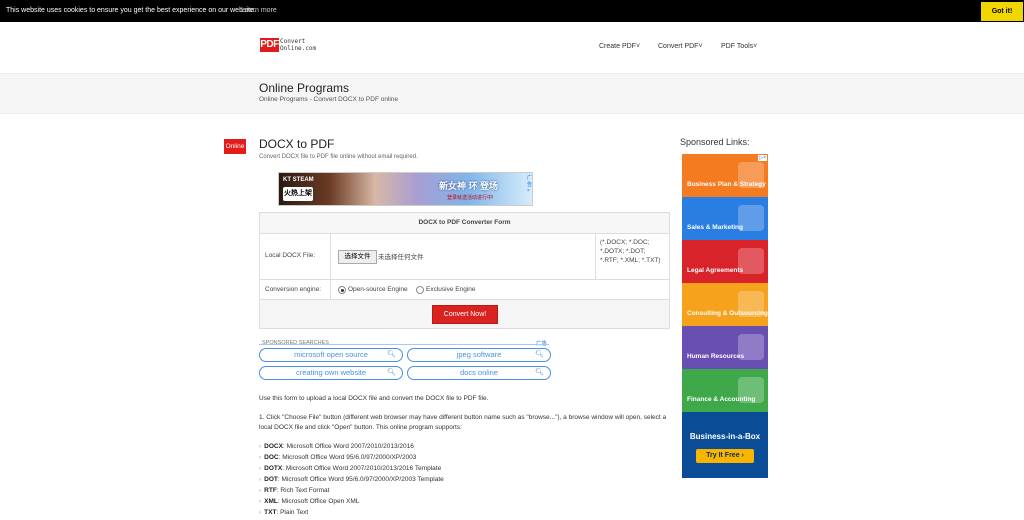 Image resolution: width=1024 pixels, height=520 pixels. What do you see at coordinates (378, 289) in the screenshot?
I see `open-source-label: Open-source Engine` at bounding box center [378, 289].